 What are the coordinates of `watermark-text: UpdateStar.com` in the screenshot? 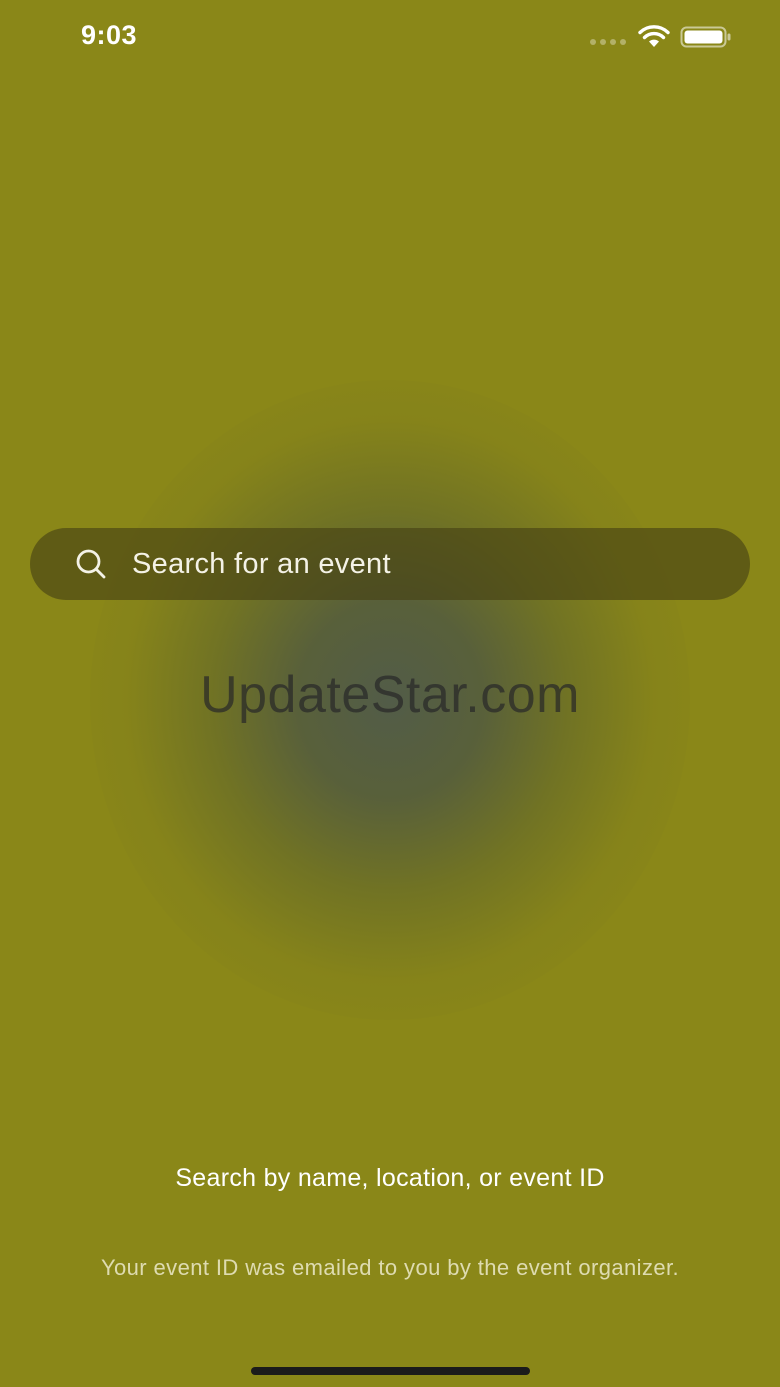 It's located at (390, 695).